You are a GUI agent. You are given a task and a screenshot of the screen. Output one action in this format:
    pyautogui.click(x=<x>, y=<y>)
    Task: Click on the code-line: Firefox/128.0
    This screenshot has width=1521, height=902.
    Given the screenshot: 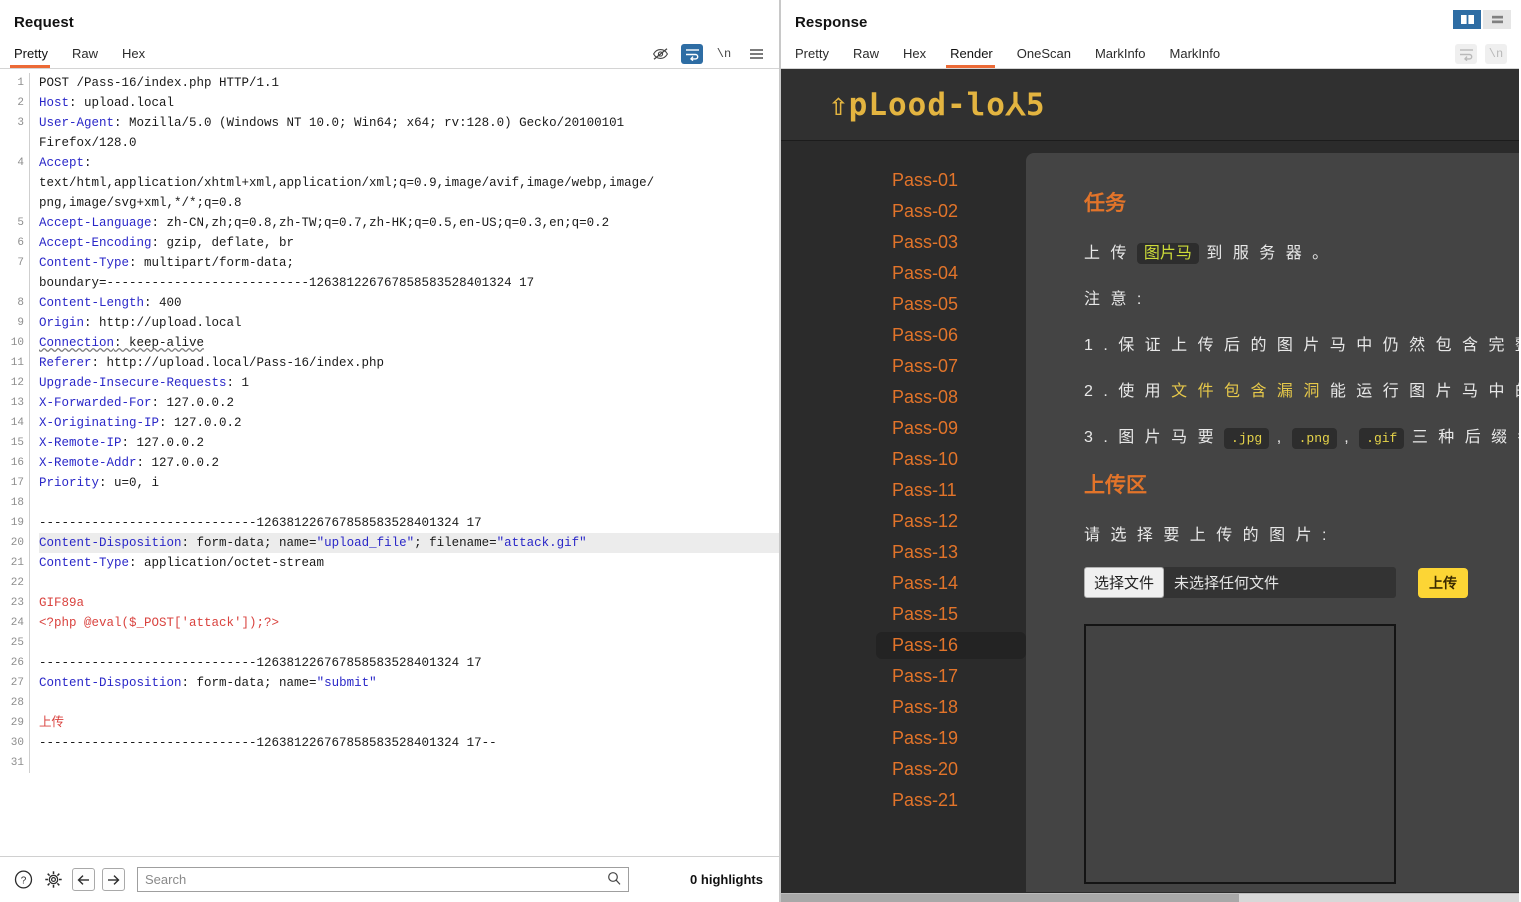 What is the action you would take?
    pyautogui.click(x=409, y=143)
    